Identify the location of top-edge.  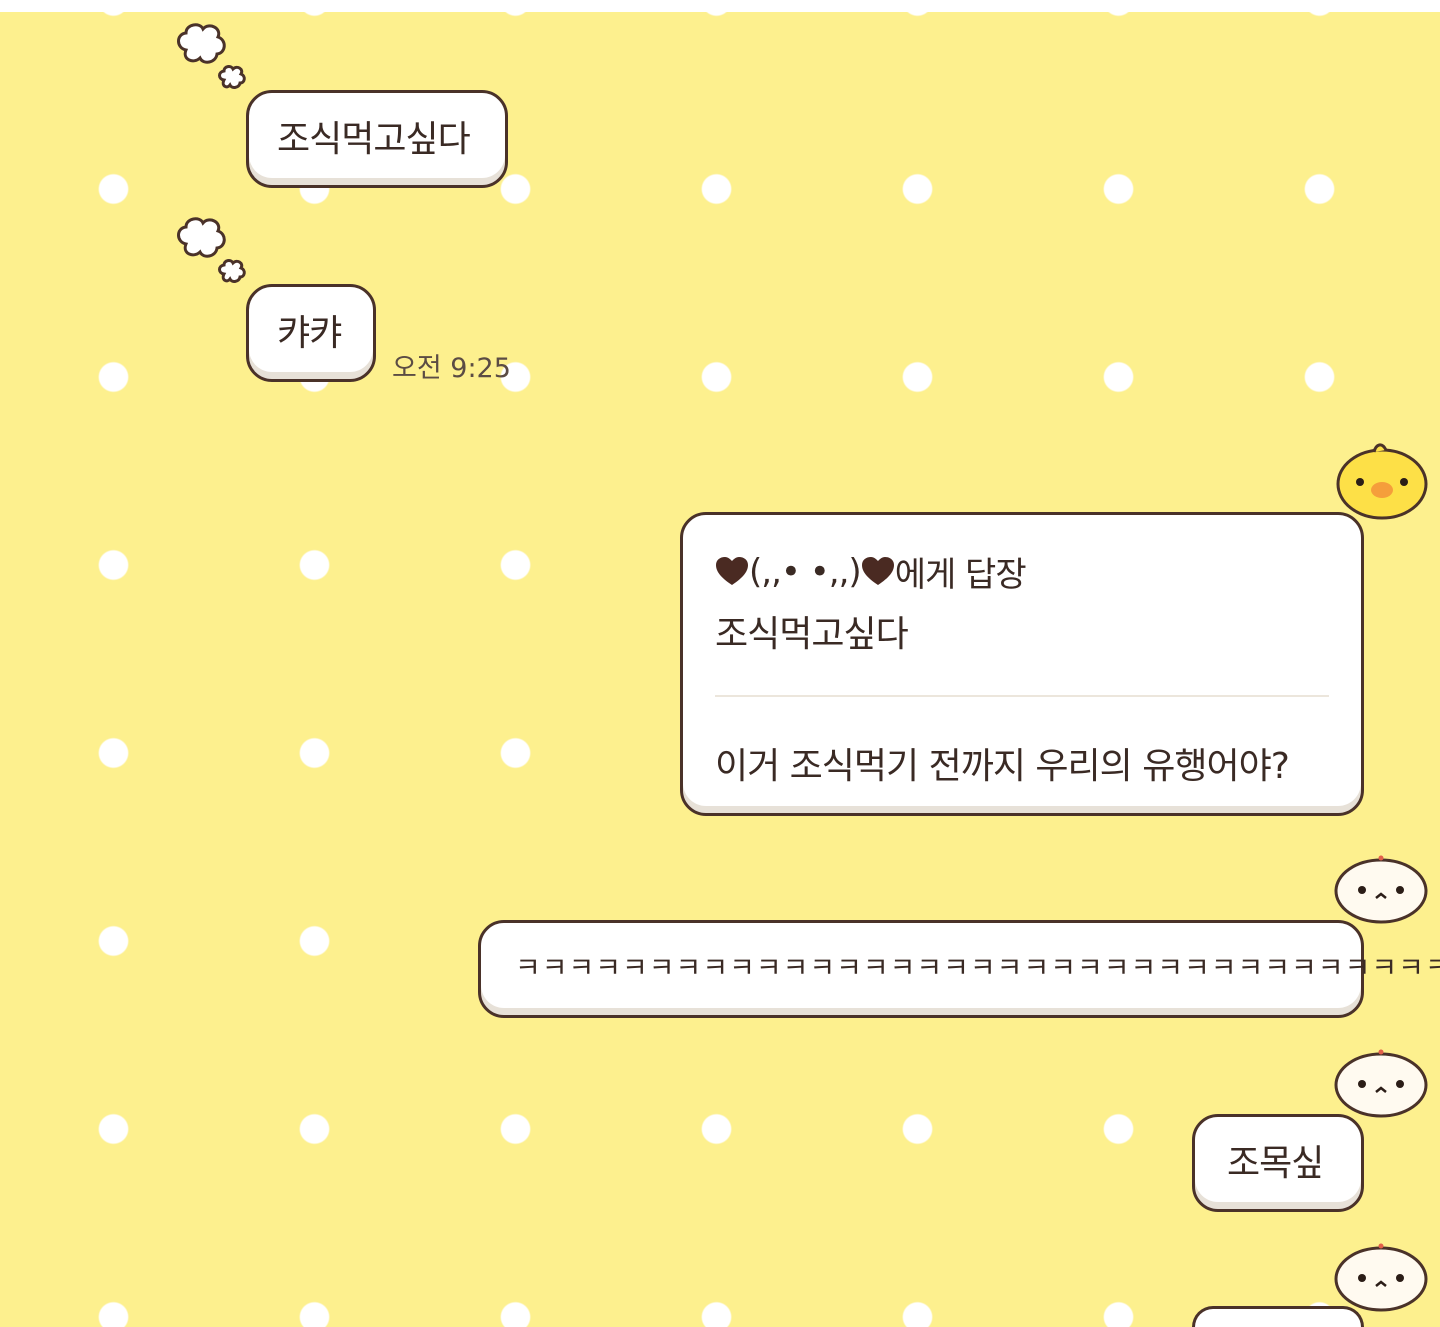
(720, 6).